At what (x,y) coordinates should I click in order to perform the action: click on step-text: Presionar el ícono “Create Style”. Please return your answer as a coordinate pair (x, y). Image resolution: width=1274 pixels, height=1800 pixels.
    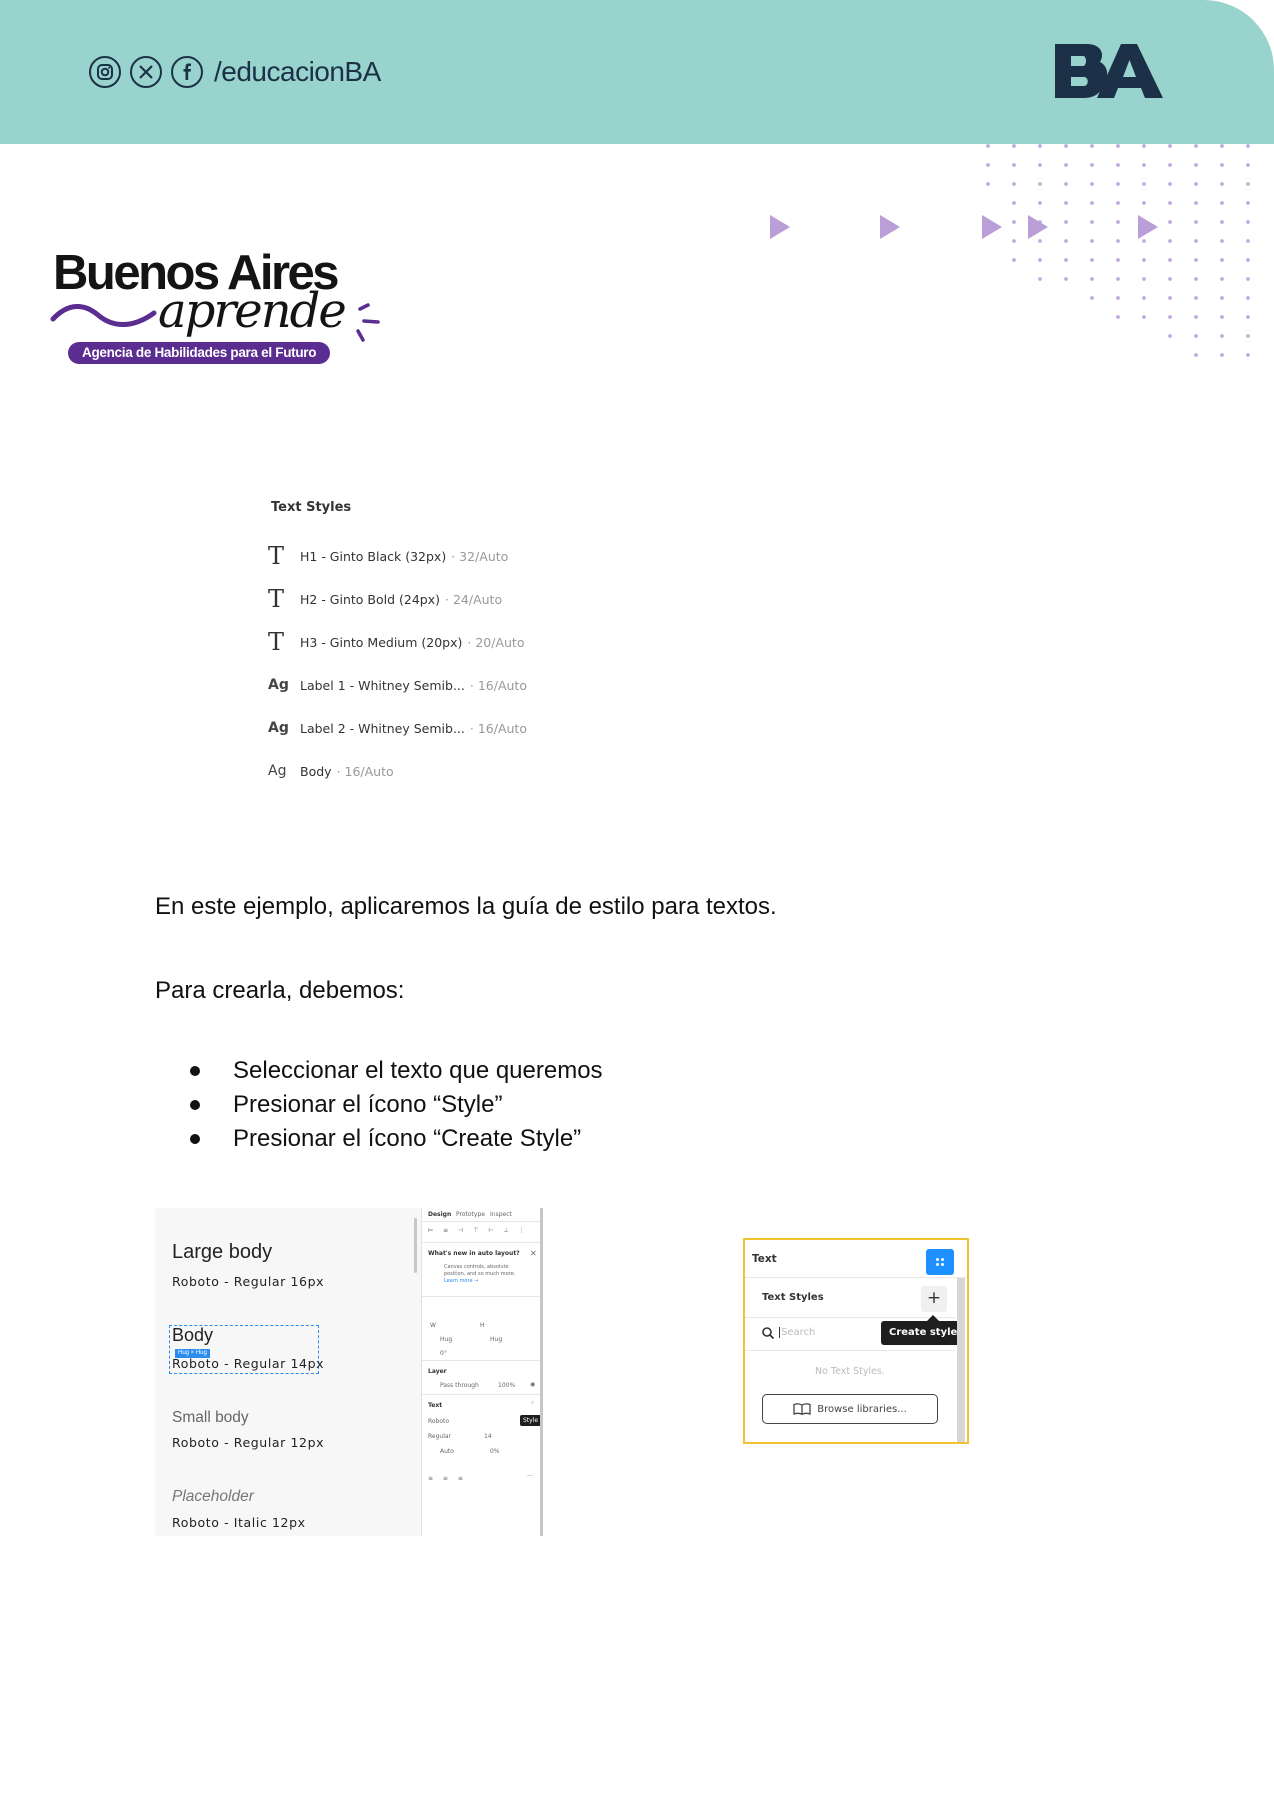
    Looking at the image, I should click on (407, 1138).